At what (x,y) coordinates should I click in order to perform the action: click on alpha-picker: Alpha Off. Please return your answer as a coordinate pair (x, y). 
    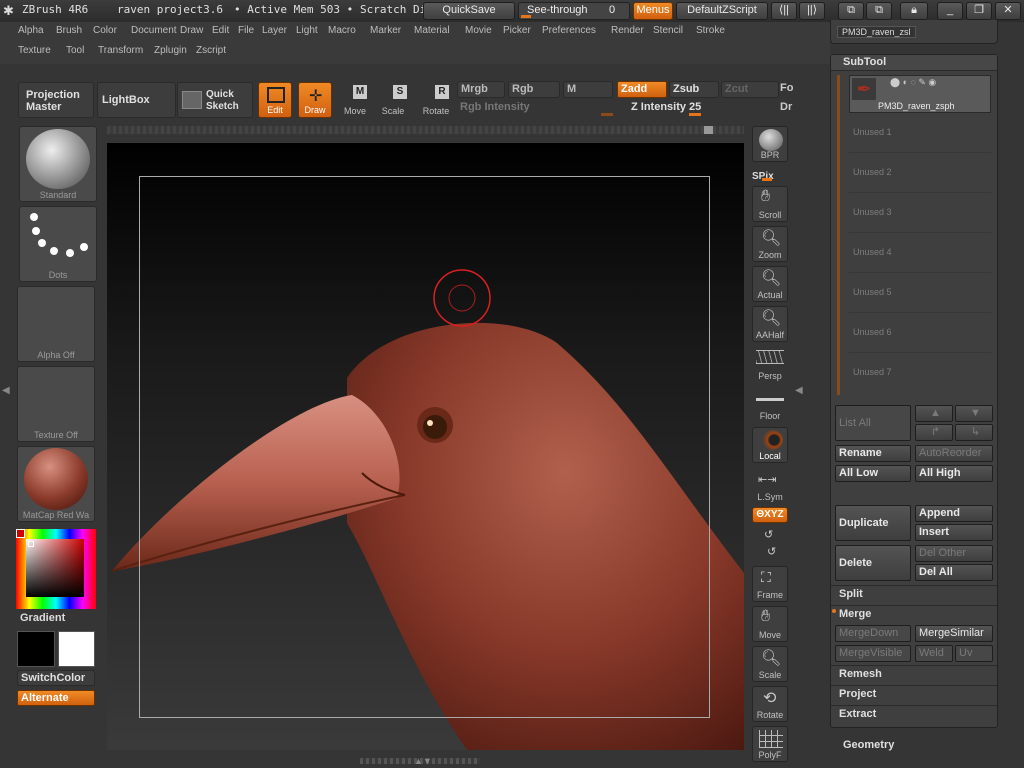
    Looking at the image, I should click on (56, 324).